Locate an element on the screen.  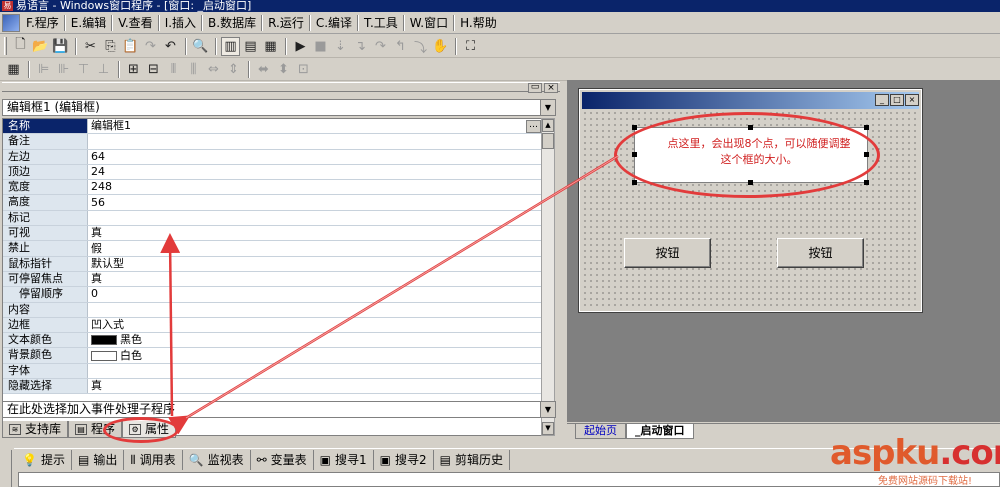
output-text-area is located at coordinates (509, 479).